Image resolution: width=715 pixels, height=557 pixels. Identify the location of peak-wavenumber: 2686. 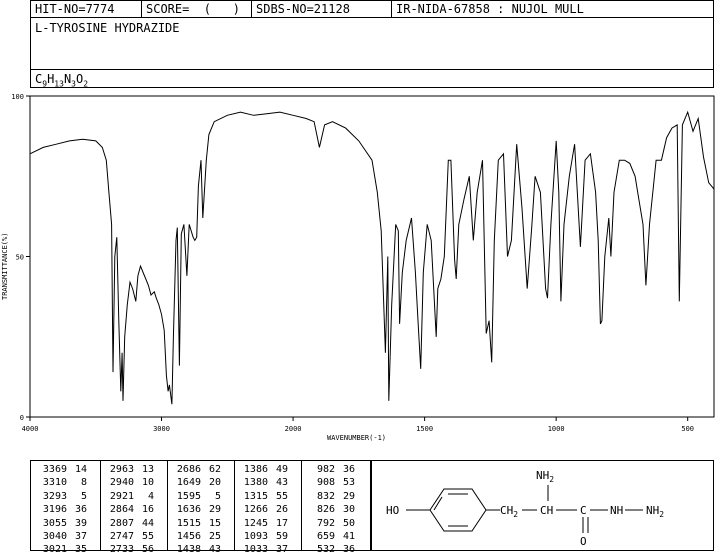
(188, 469).